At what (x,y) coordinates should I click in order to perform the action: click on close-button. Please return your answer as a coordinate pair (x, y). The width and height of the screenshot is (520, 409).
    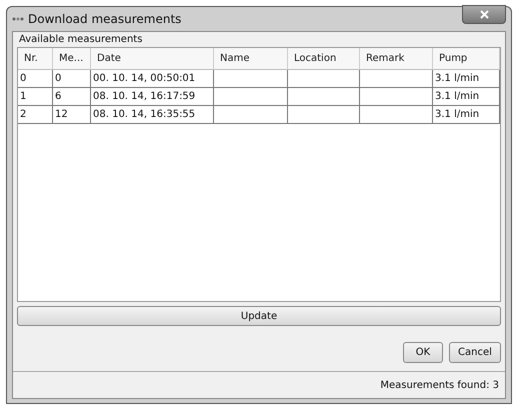
    Looking at the image, I should click on (484, 14).